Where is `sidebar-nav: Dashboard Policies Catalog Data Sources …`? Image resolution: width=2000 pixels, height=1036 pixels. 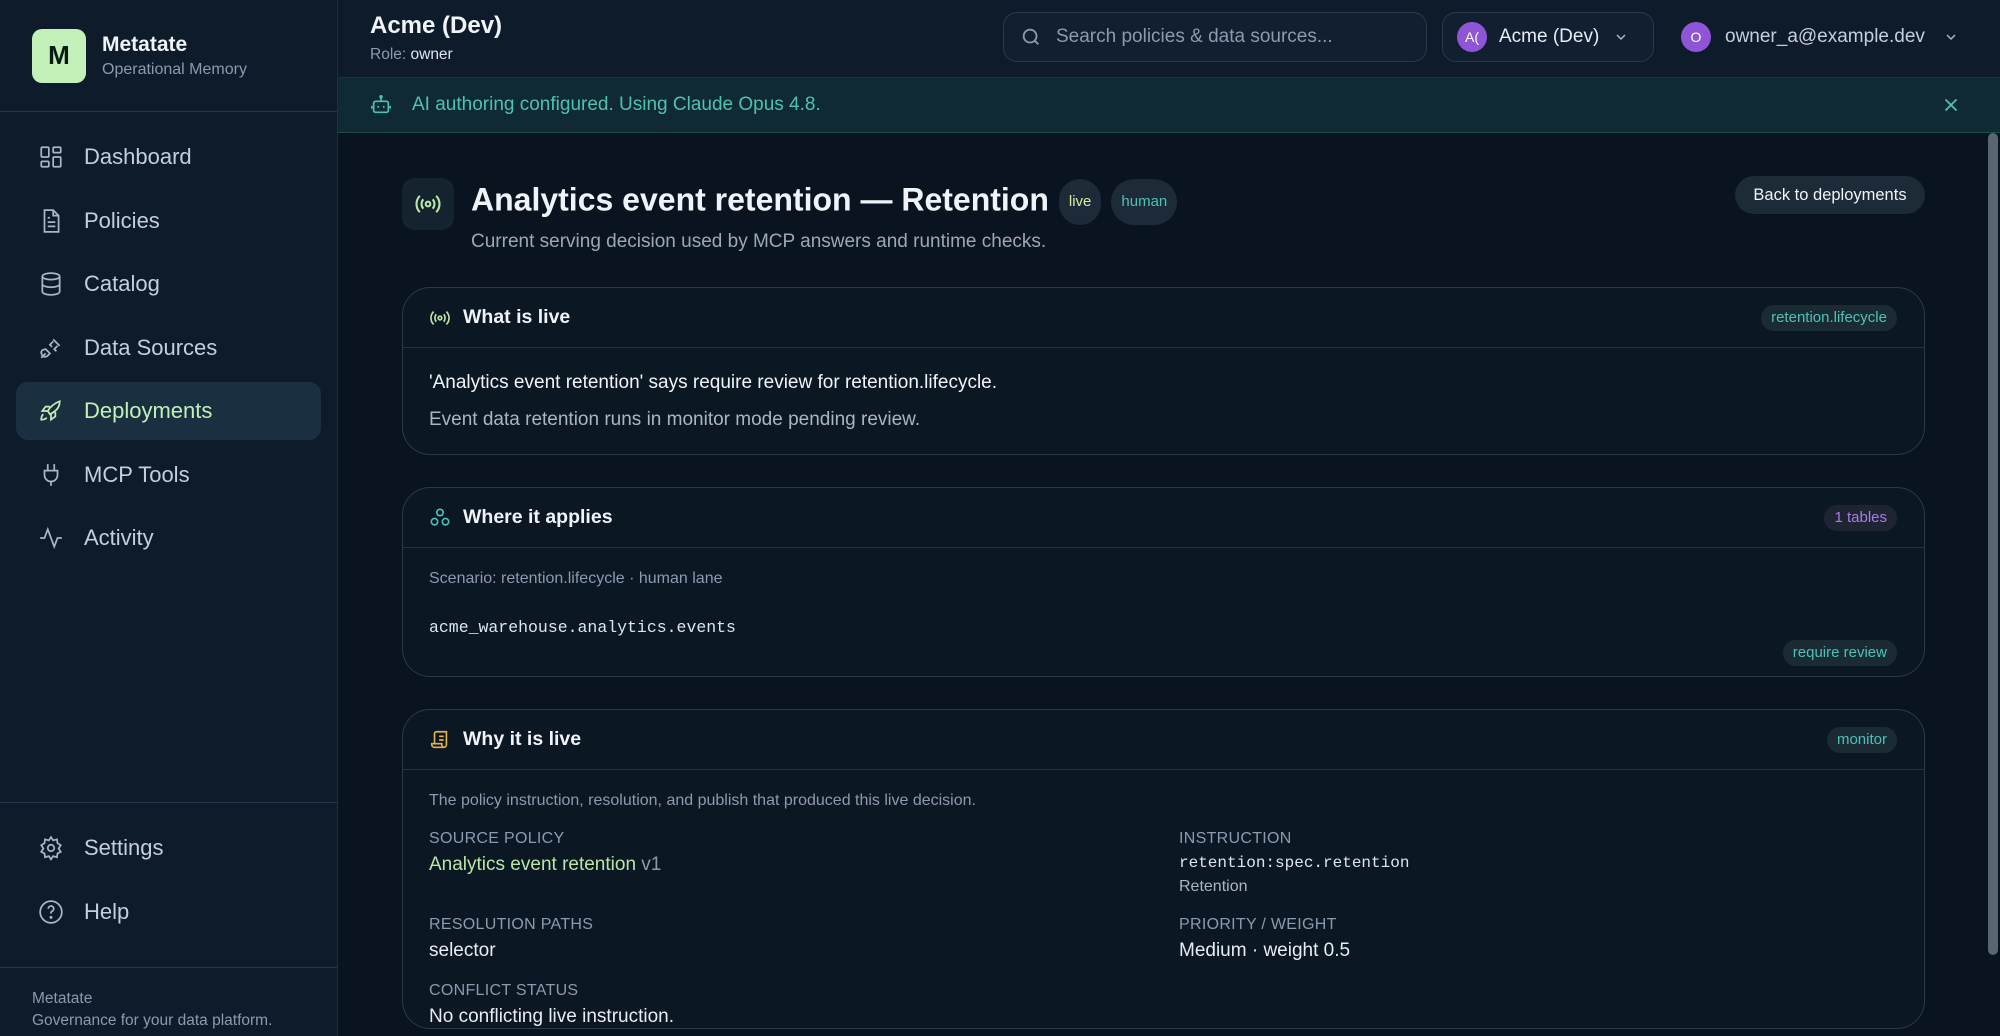
sidebar-nav: Dashboard Policies Catalog Data Sources … is located at coordinates (168, 350).